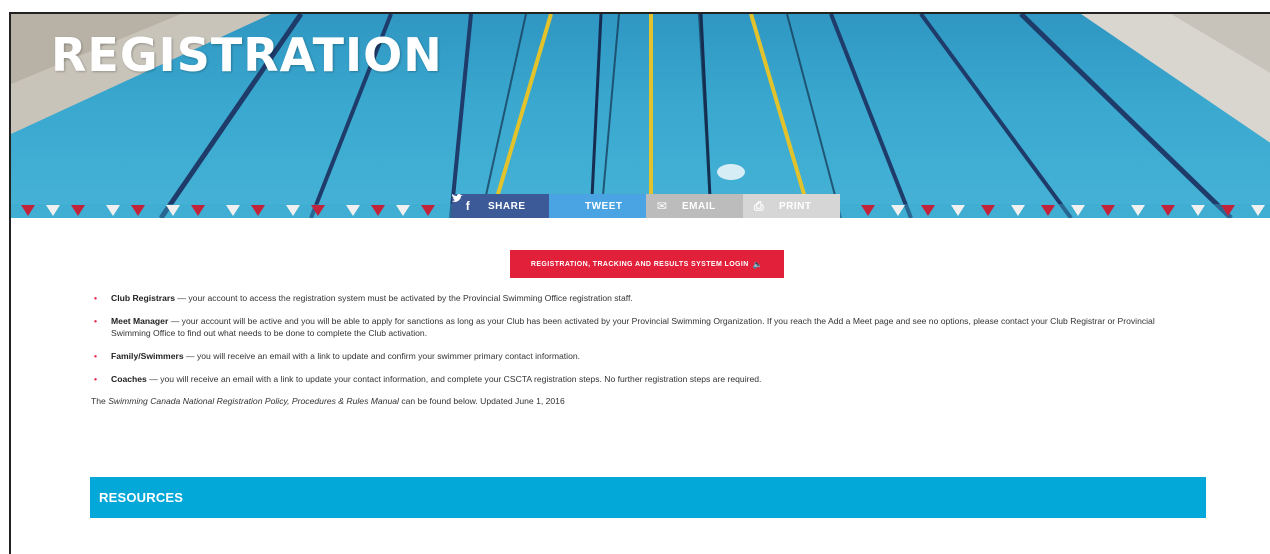  I want to click on share-label: SHARE, so click(507, 206).